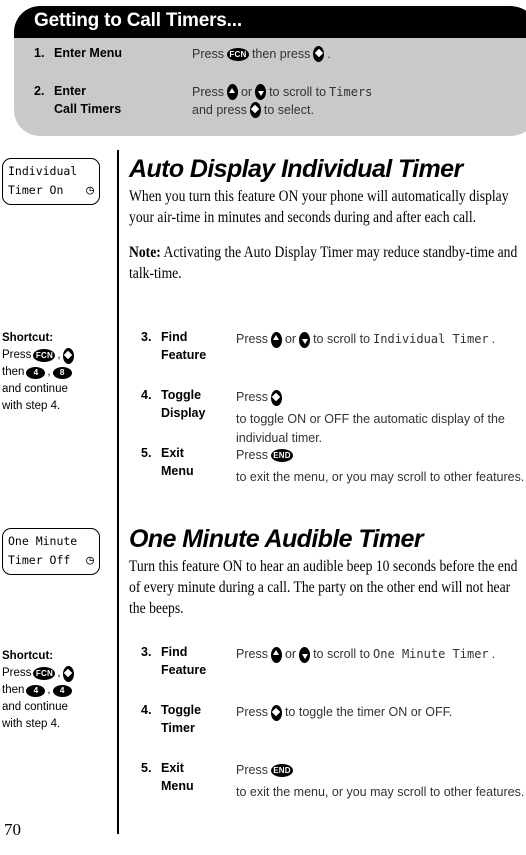  What do you see at coordinates (145, 252) in the screenshot?
I see `note-label: Note:` at bounding box center [145, 252].